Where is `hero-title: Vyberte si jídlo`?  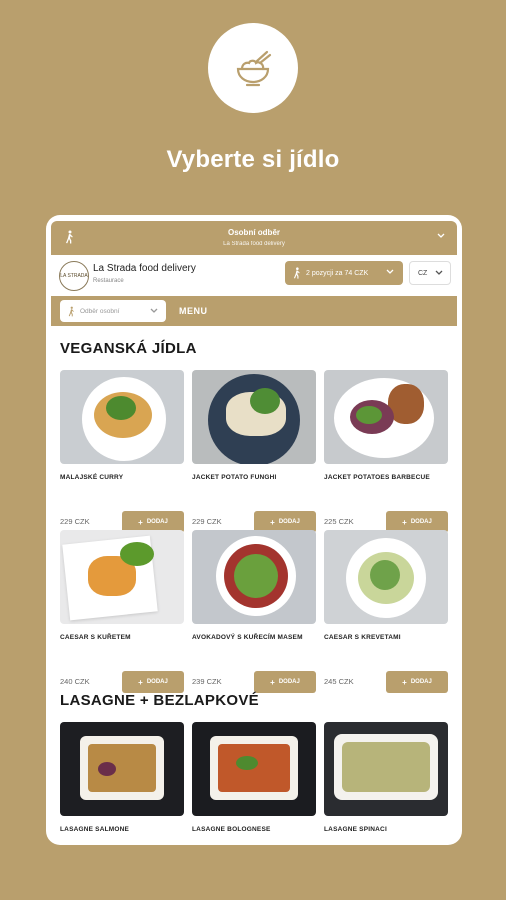
hero-title: Vyberte si jídlo is located at coordinates (253, 159).